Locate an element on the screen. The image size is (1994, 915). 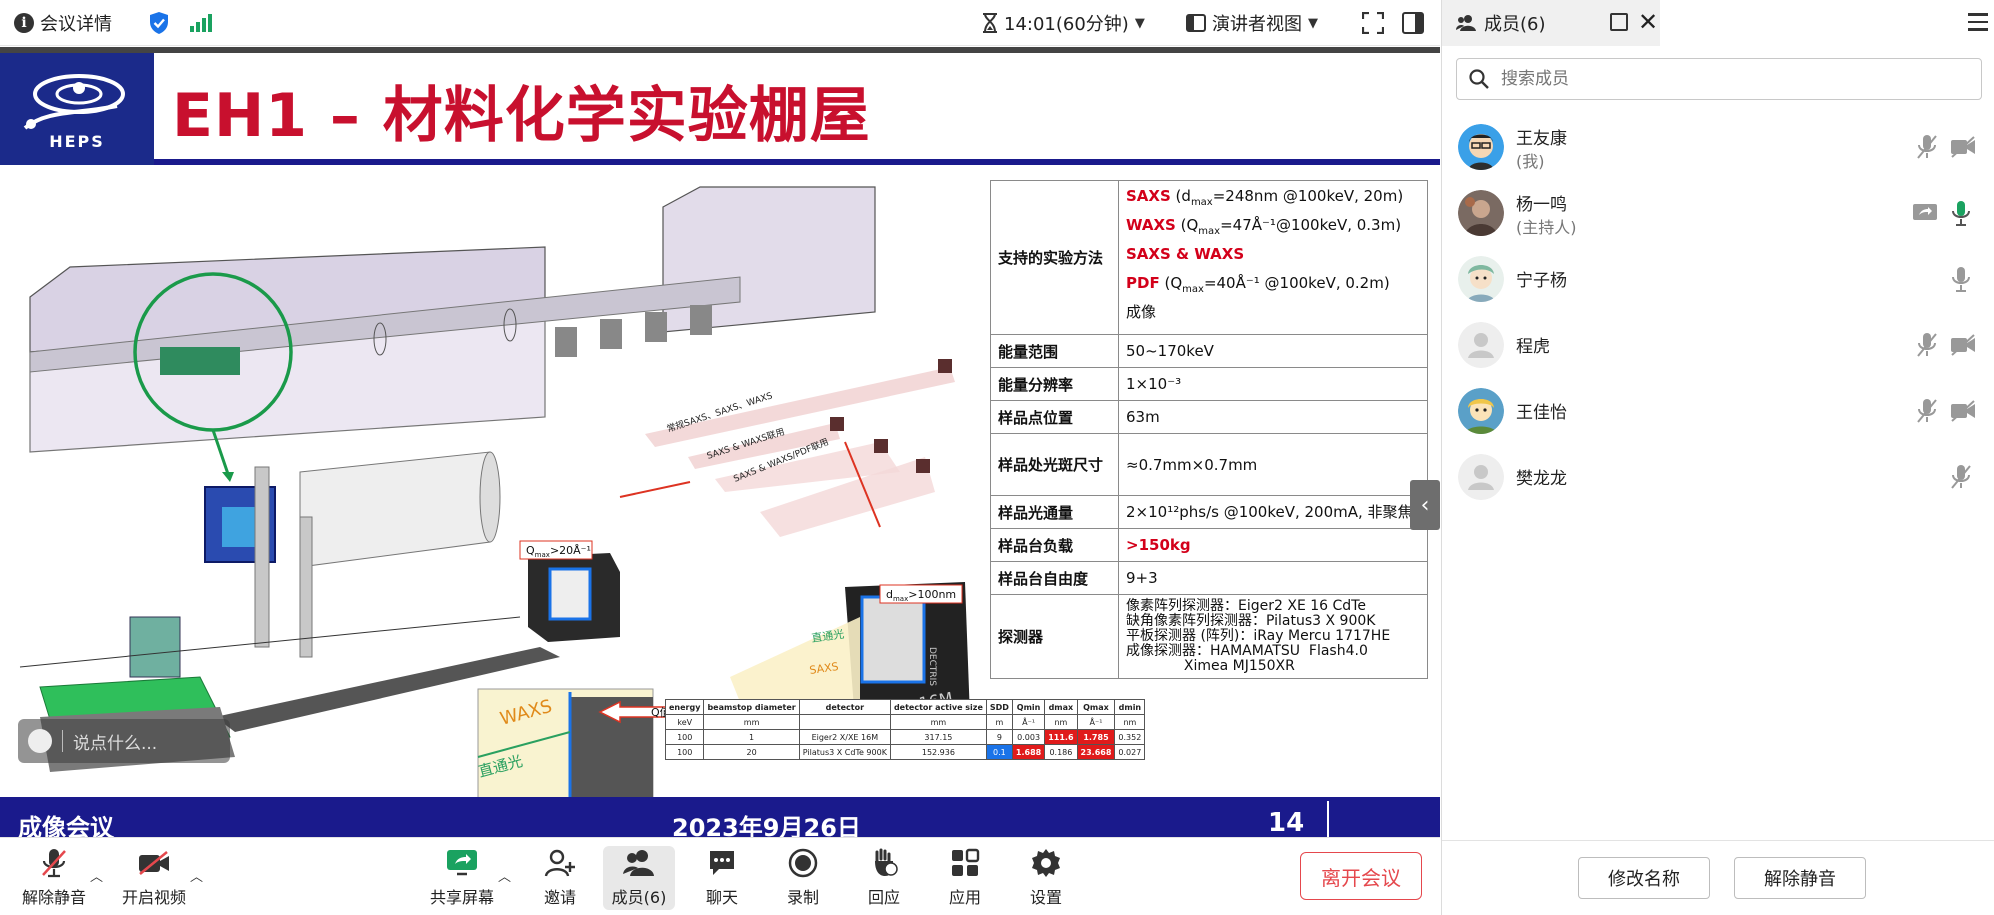
fullscreen-button is located at coordinates (1373, 23).